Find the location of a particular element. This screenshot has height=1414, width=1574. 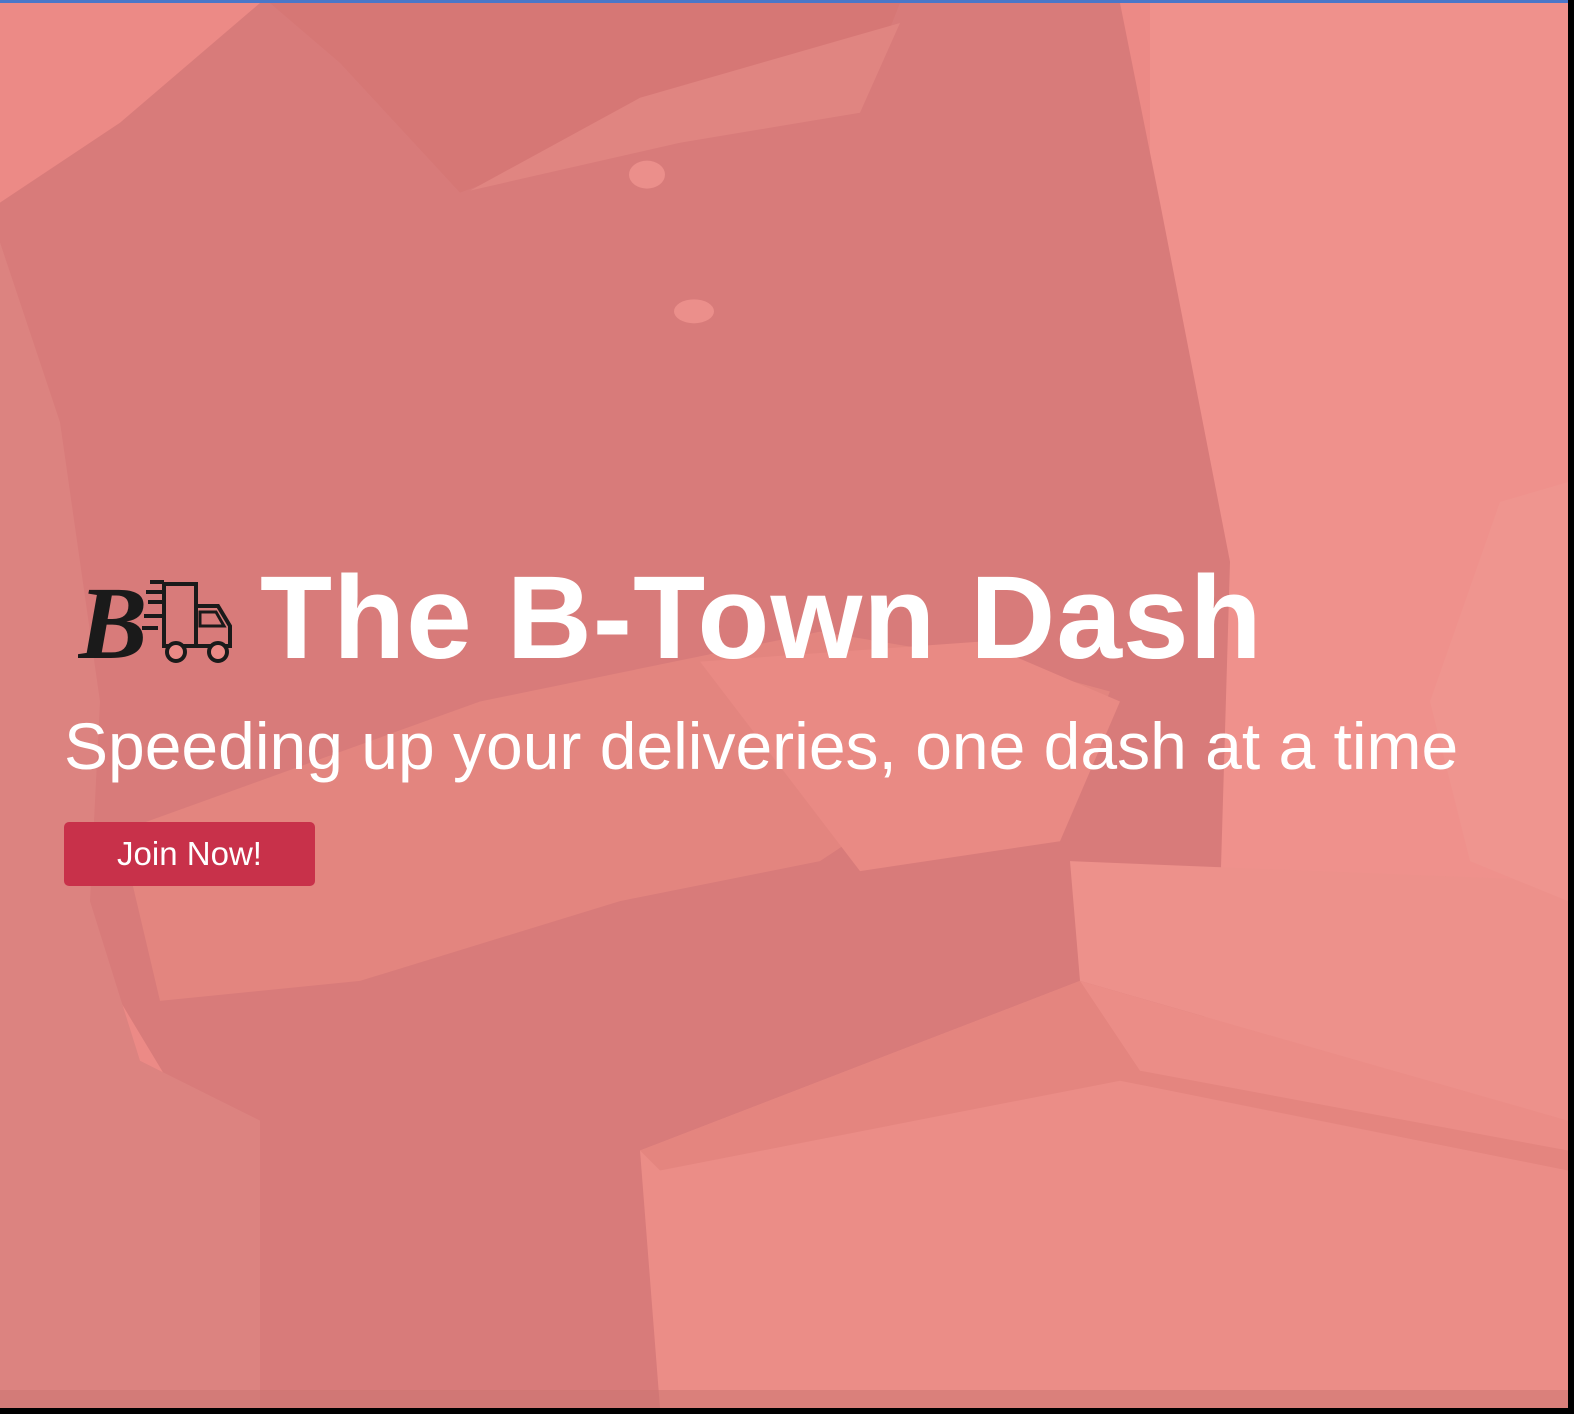

join-now-button: Join Now! is located at coordinates (189, 854).